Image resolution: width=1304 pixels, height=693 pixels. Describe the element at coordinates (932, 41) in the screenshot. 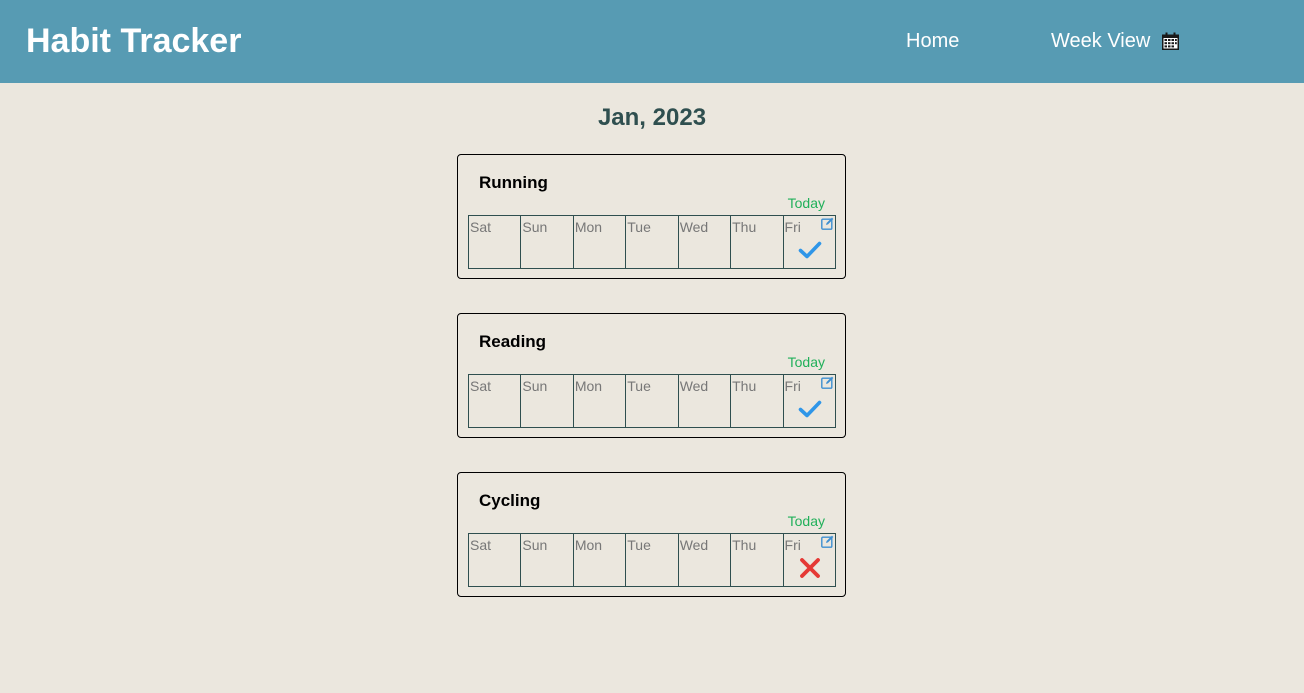

I see `nav-home-link: Home` at that location.